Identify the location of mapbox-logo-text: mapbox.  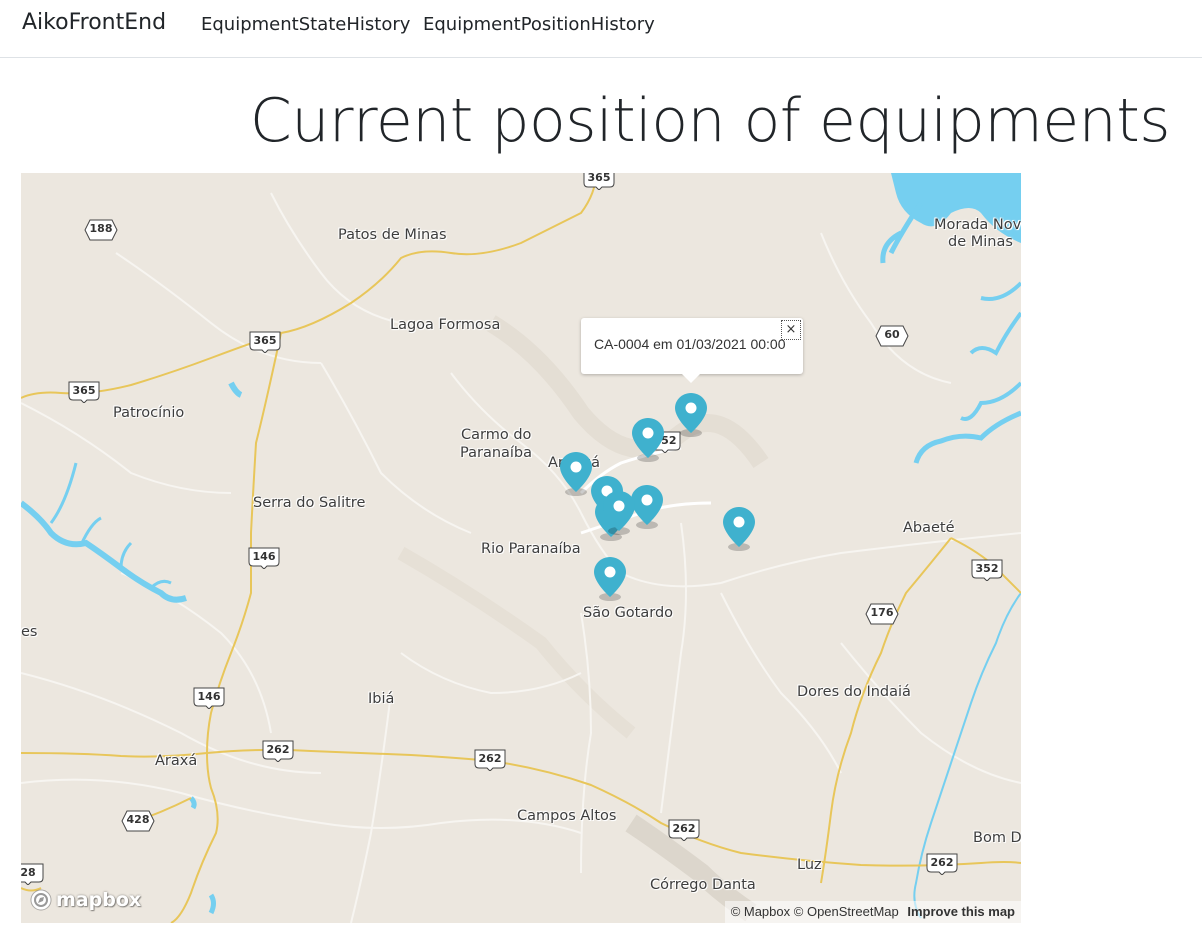
(99, 900).